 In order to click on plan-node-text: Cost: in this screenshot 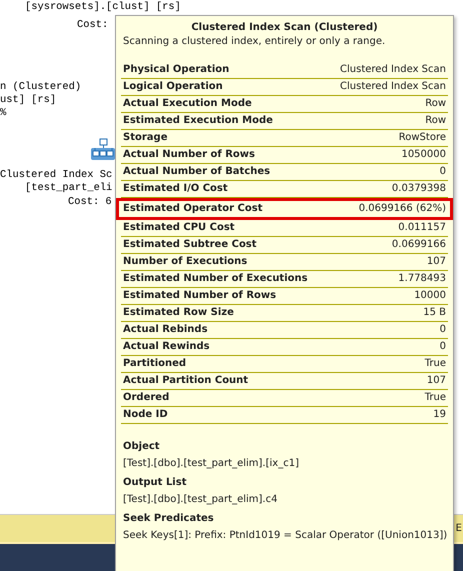, I will do `click(92, 25)`.